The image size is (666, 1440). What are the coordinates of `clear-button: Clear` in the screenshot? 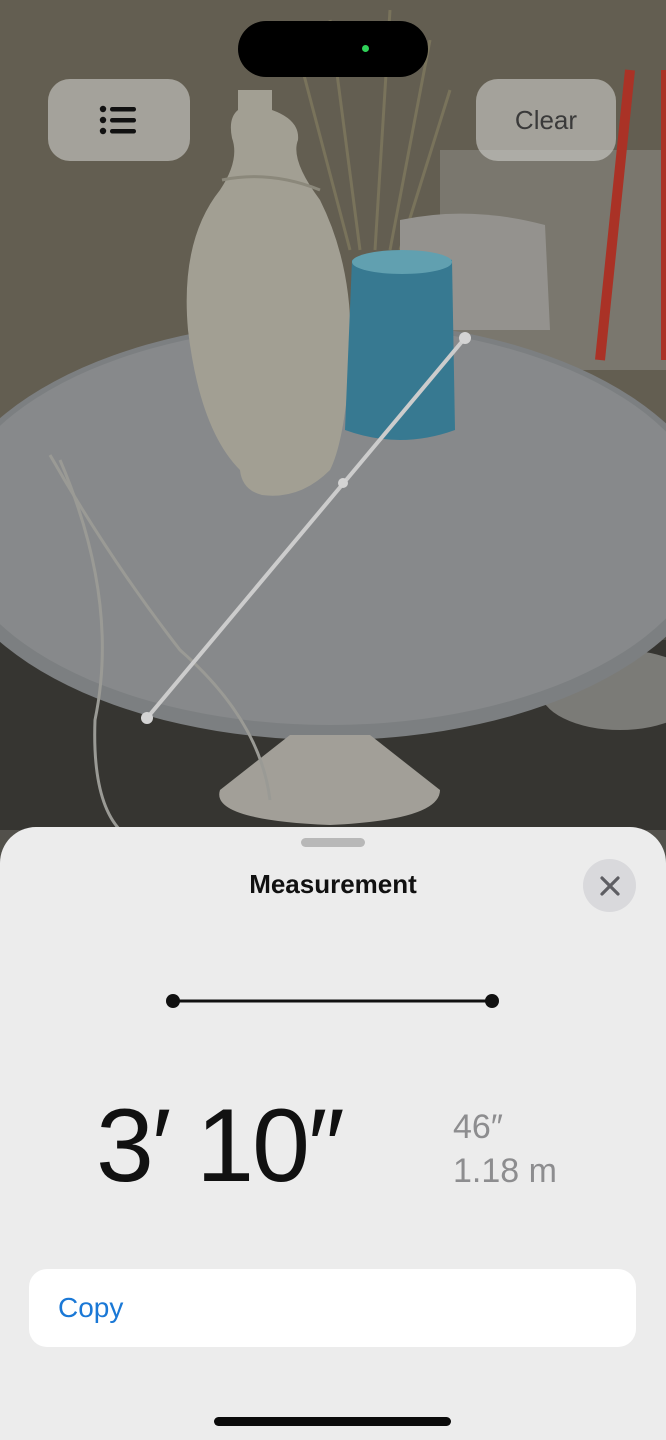 It's located at (546, 120).